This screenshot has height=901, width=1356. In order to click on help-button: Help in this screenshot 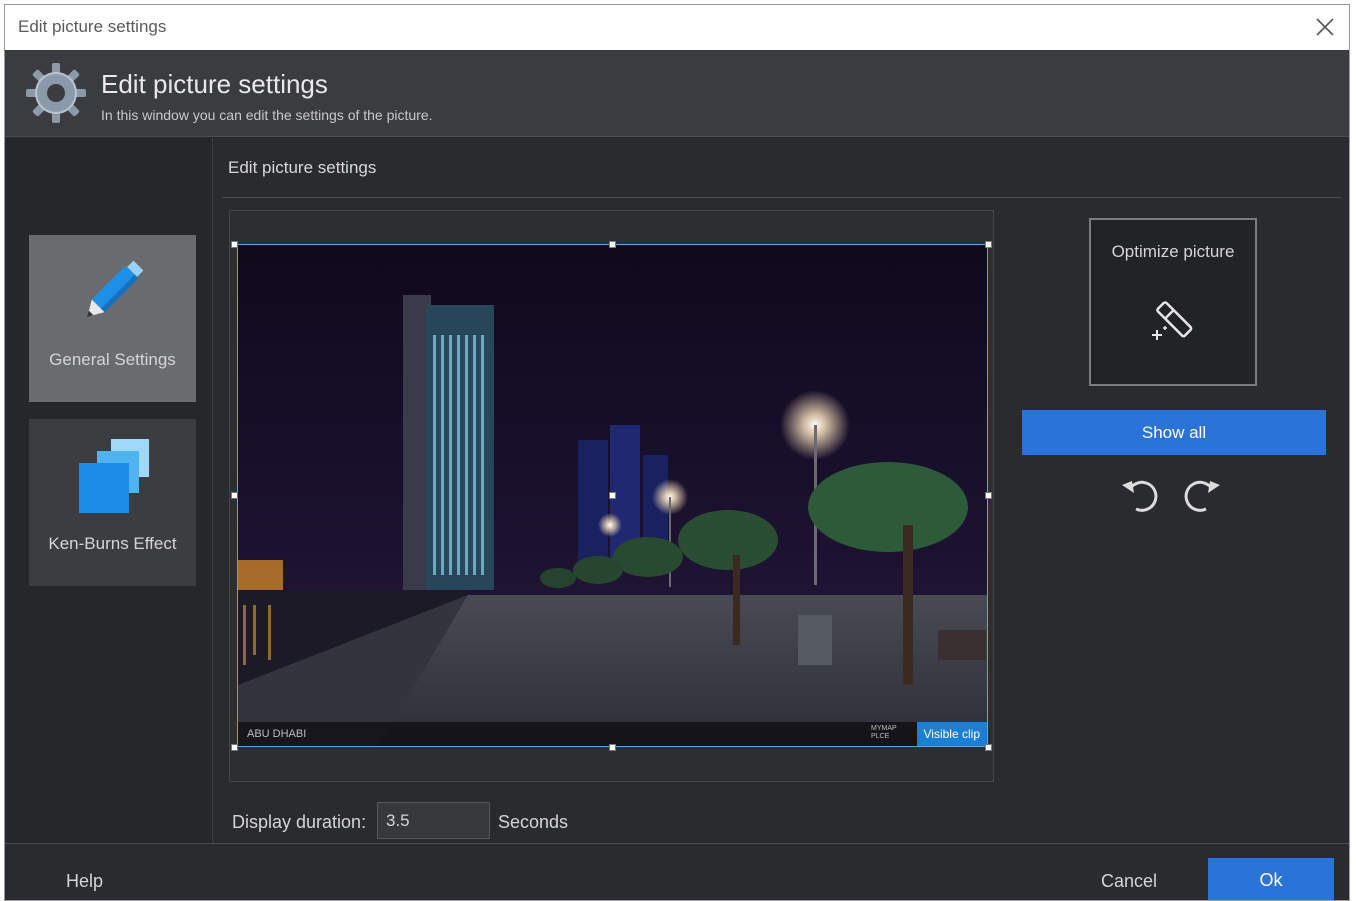, I will do `click(84, 881)`.